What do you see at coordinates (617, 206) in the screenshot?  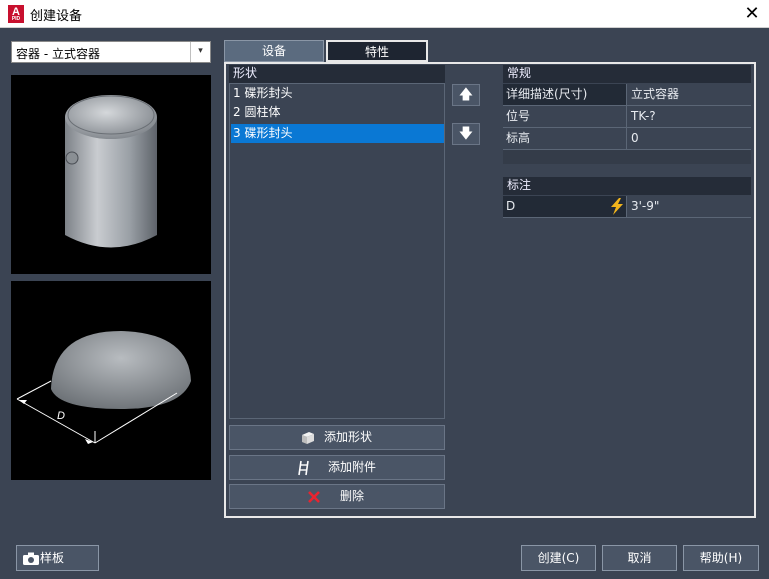 I see `lightning-icon` at bounding box center [617, 206].